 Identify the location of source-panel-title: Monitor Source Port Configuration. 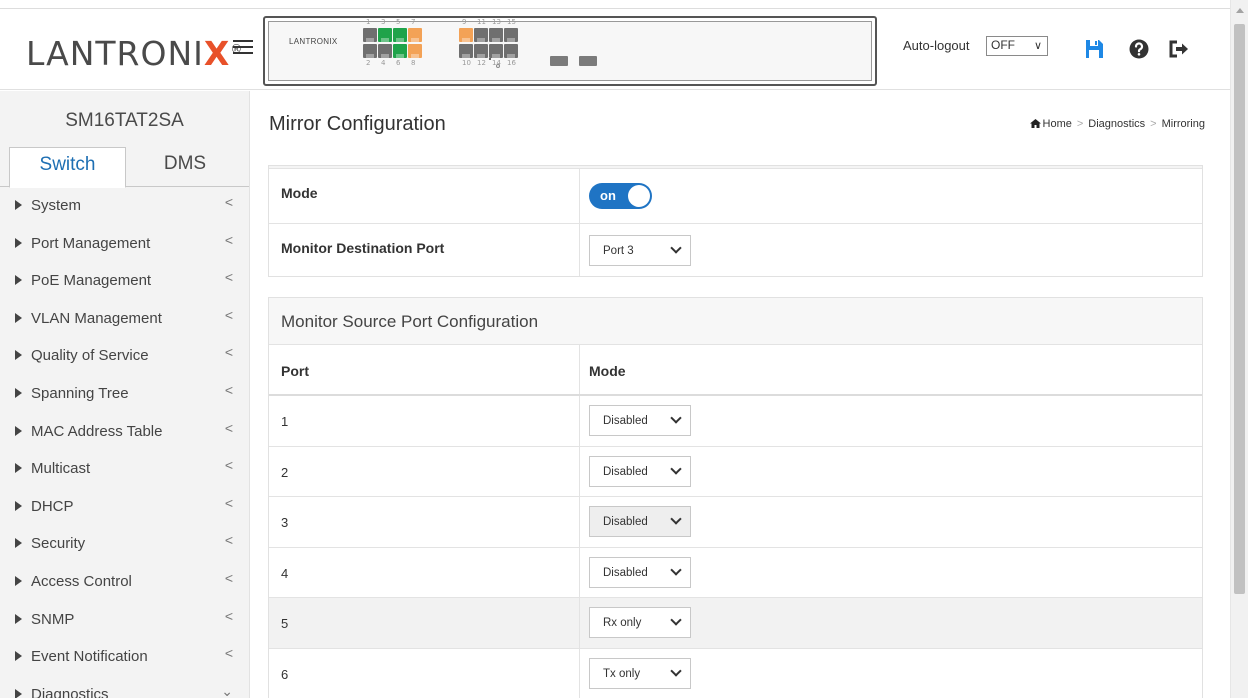
(735, 321).